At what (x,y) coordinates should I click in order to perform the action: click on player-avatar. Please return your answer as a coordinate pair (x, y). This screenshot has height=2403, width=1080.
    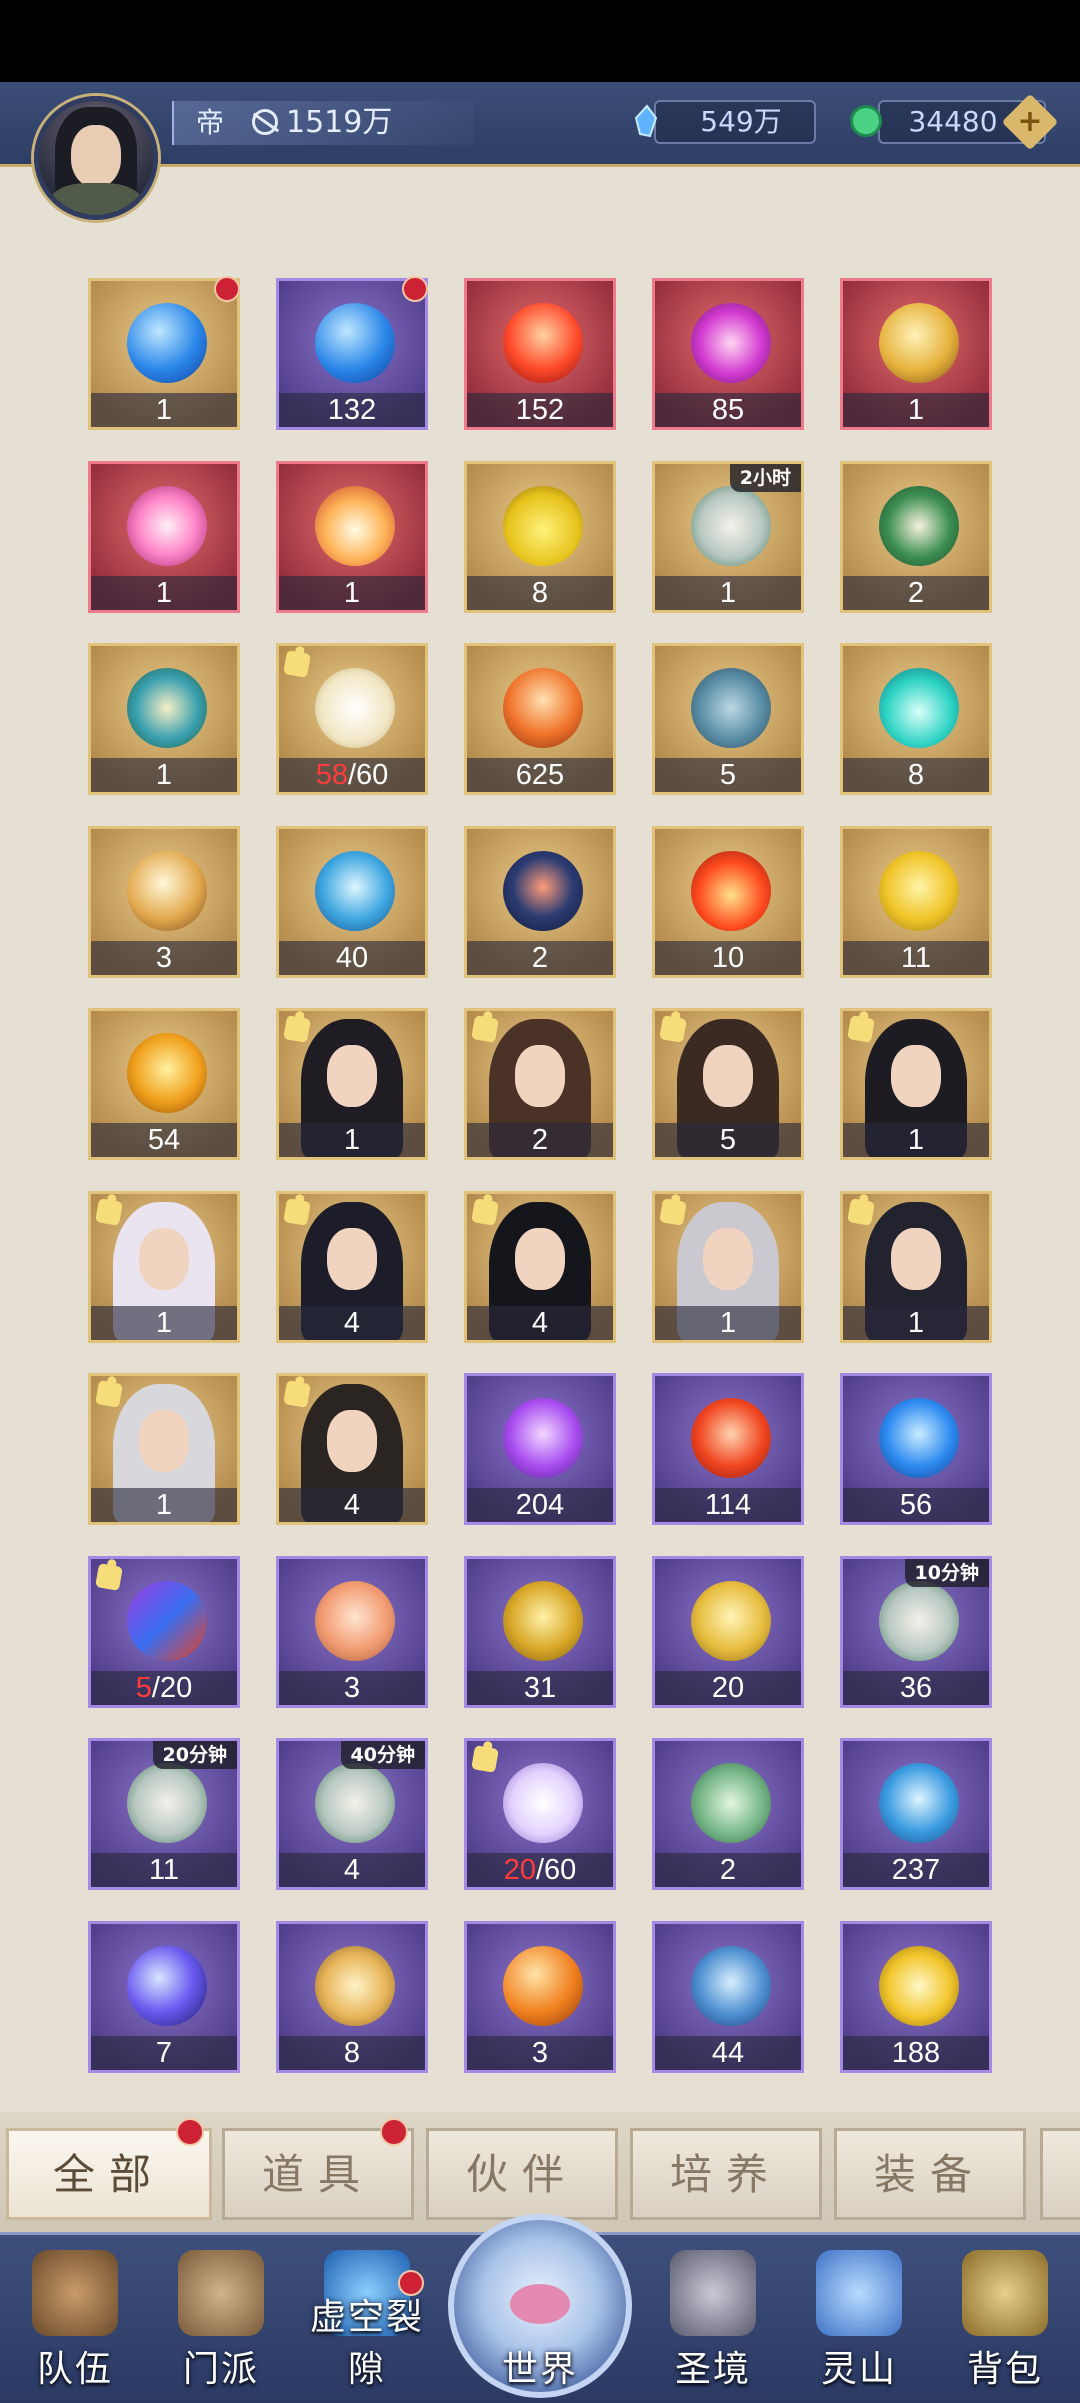
    Looking at the image, I should click on (96, 158).